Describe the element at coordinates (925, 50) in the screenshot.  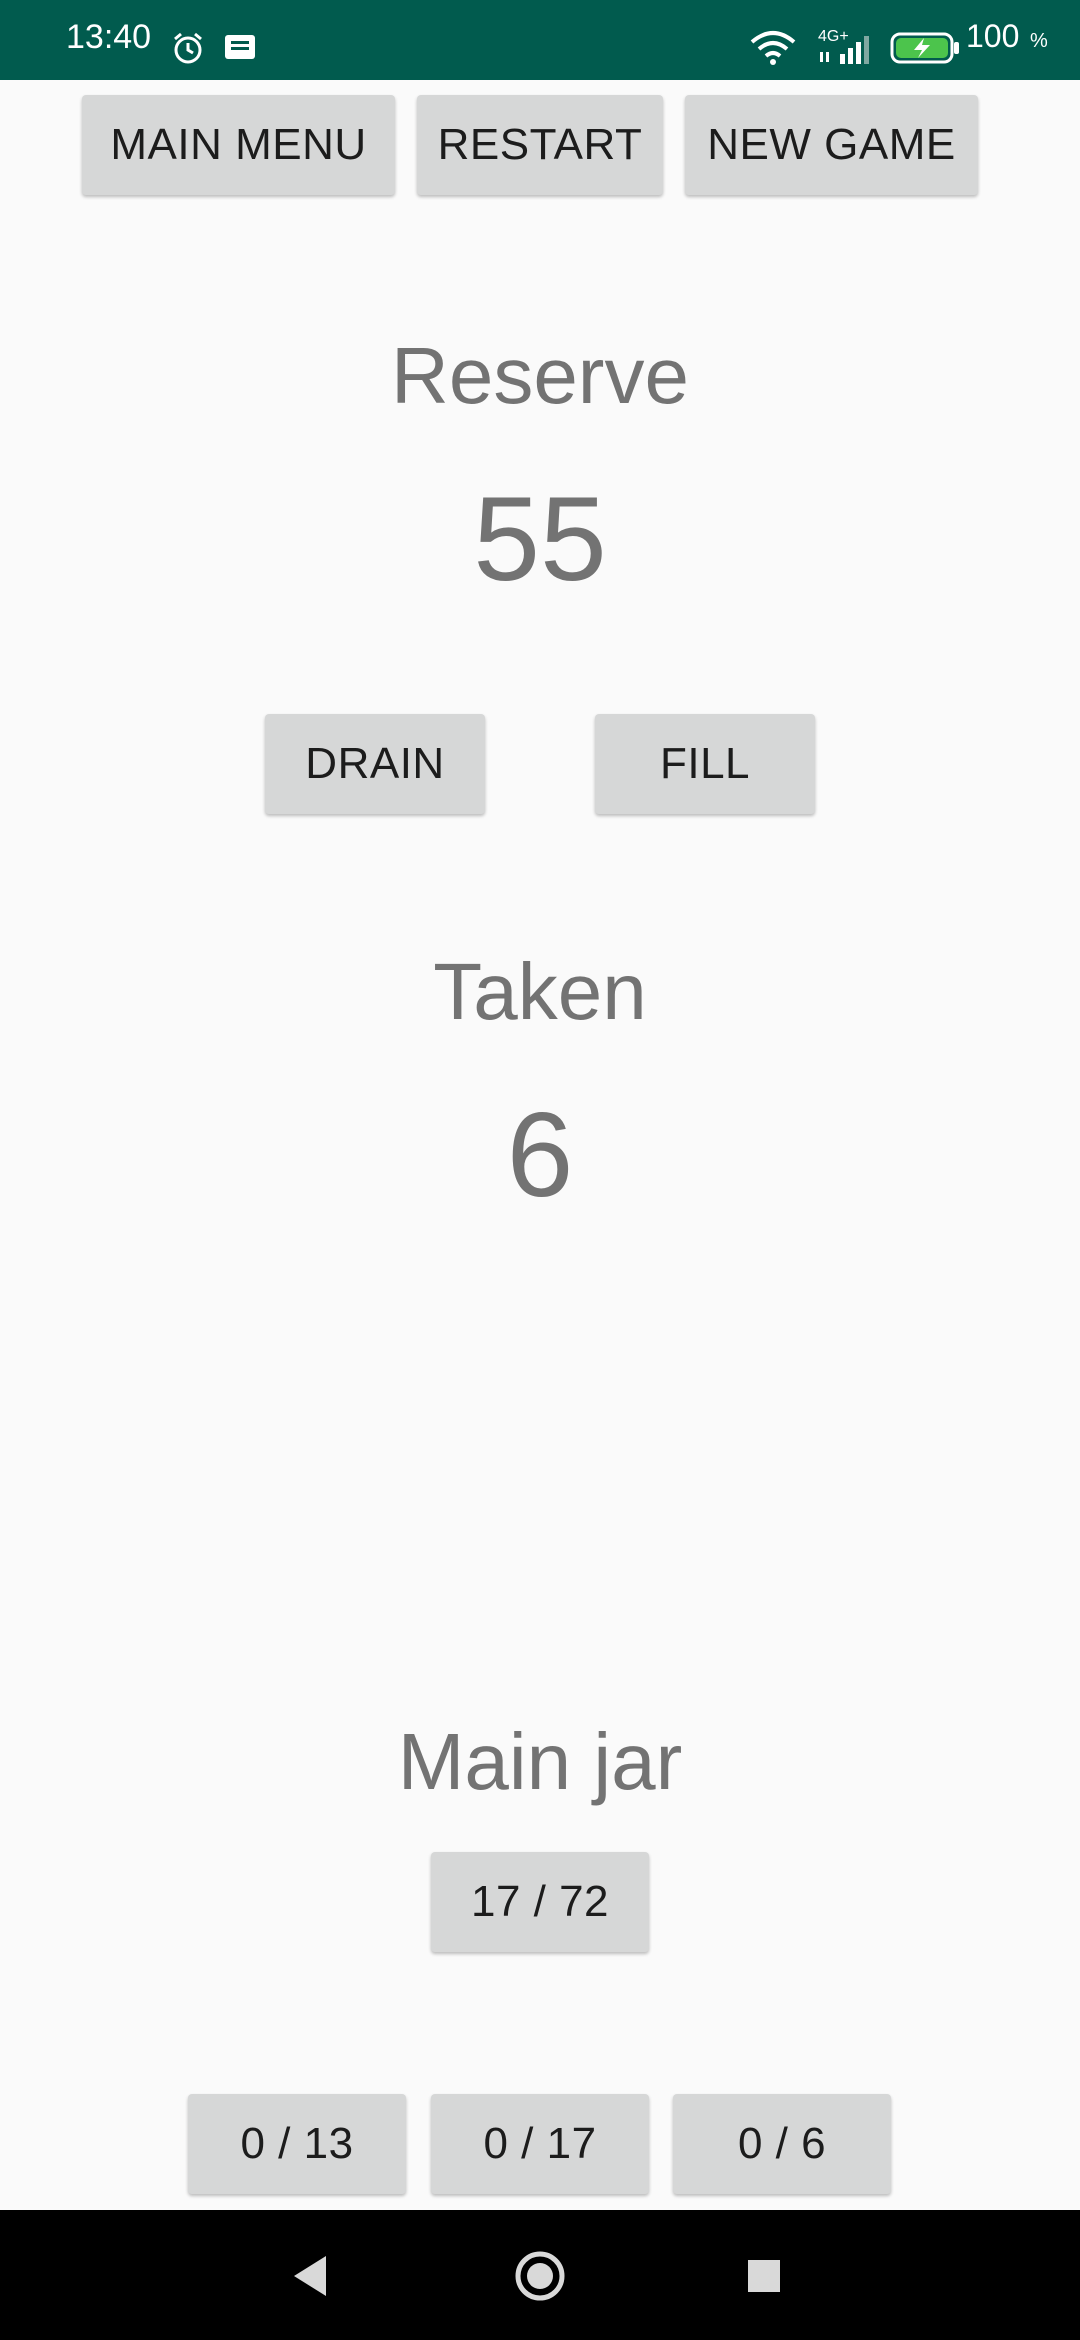
I see `battery-charging-icon` at that location.